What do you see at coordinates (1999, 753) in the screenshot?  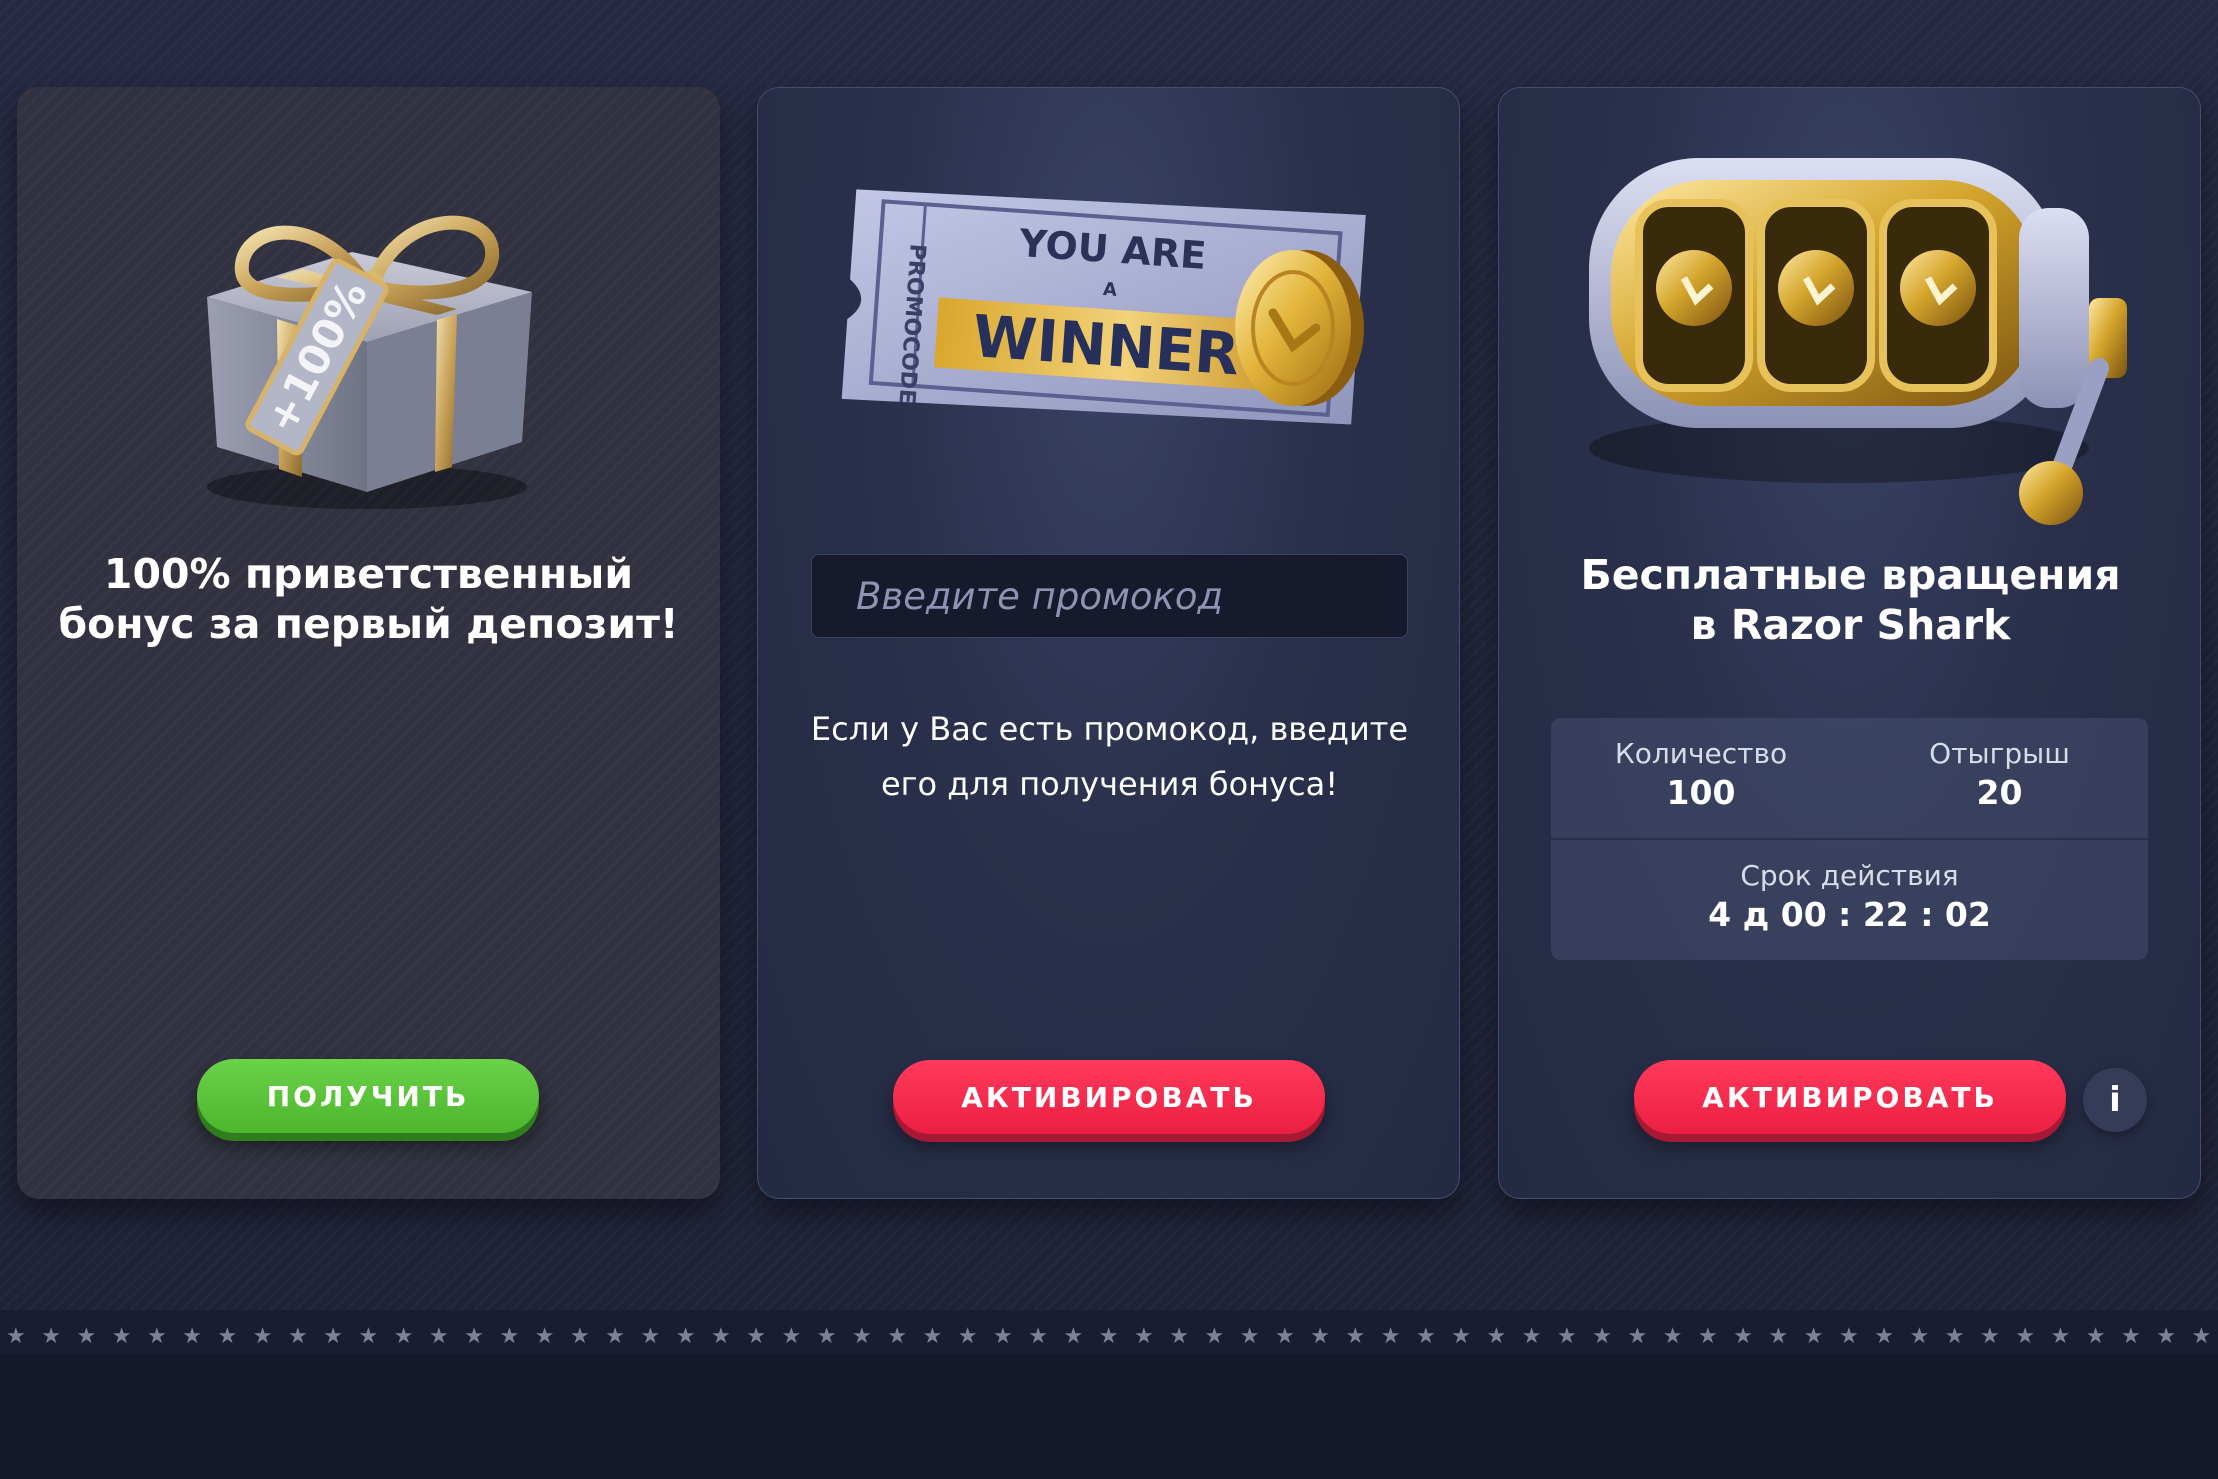 I see `wager-label: Отыгрыш` at bounding box center [1999, 753].